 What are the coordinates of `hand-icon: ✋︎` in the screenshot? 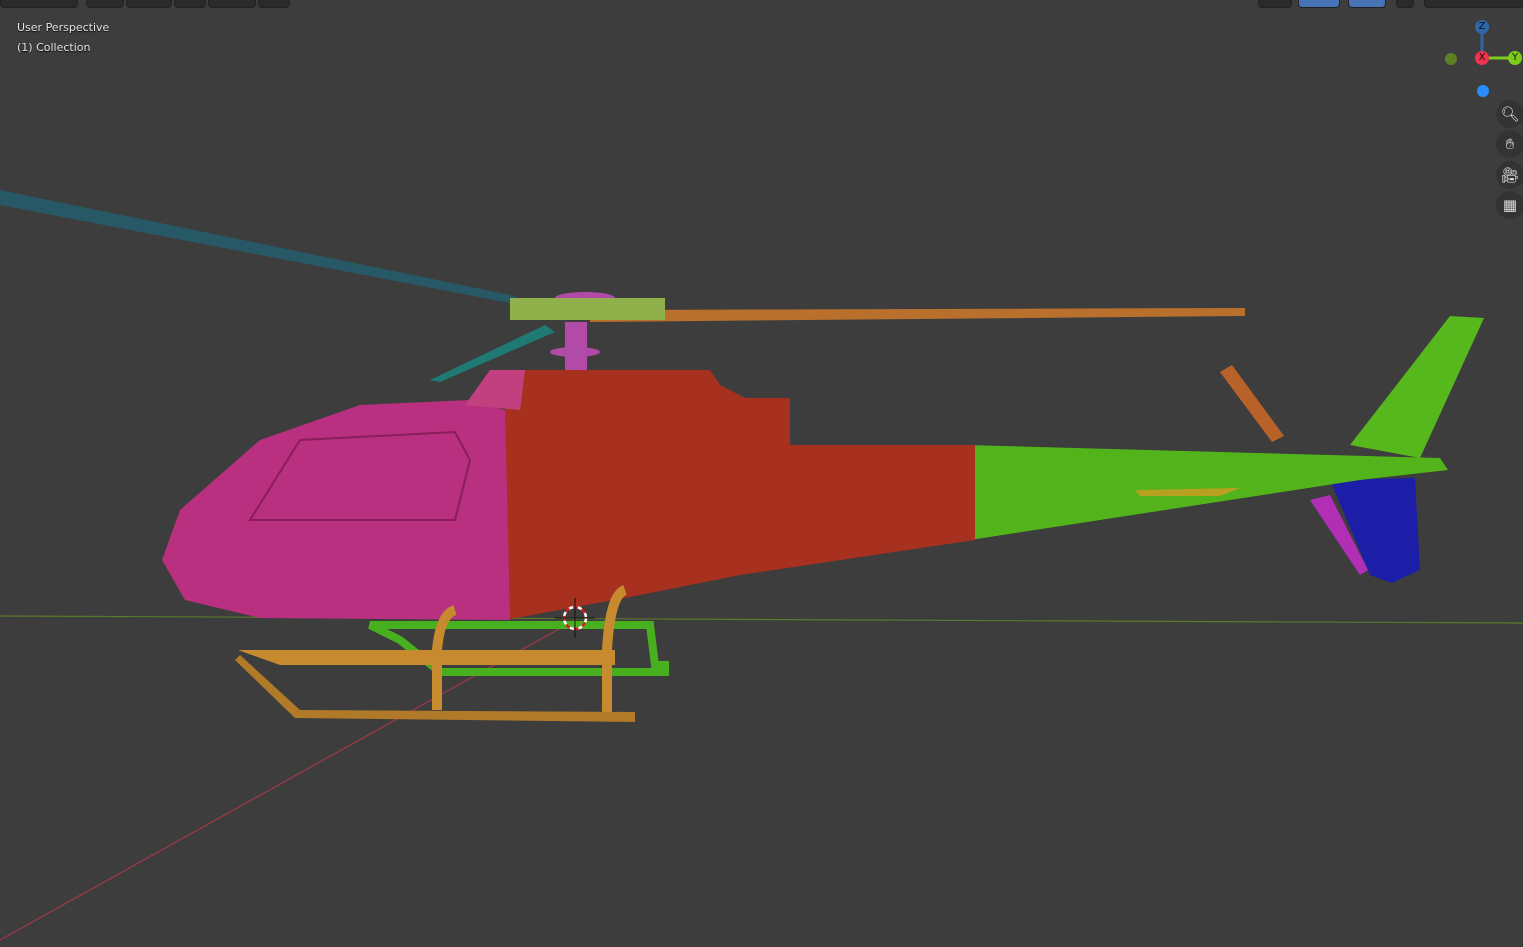 It's located at (1510, 144).